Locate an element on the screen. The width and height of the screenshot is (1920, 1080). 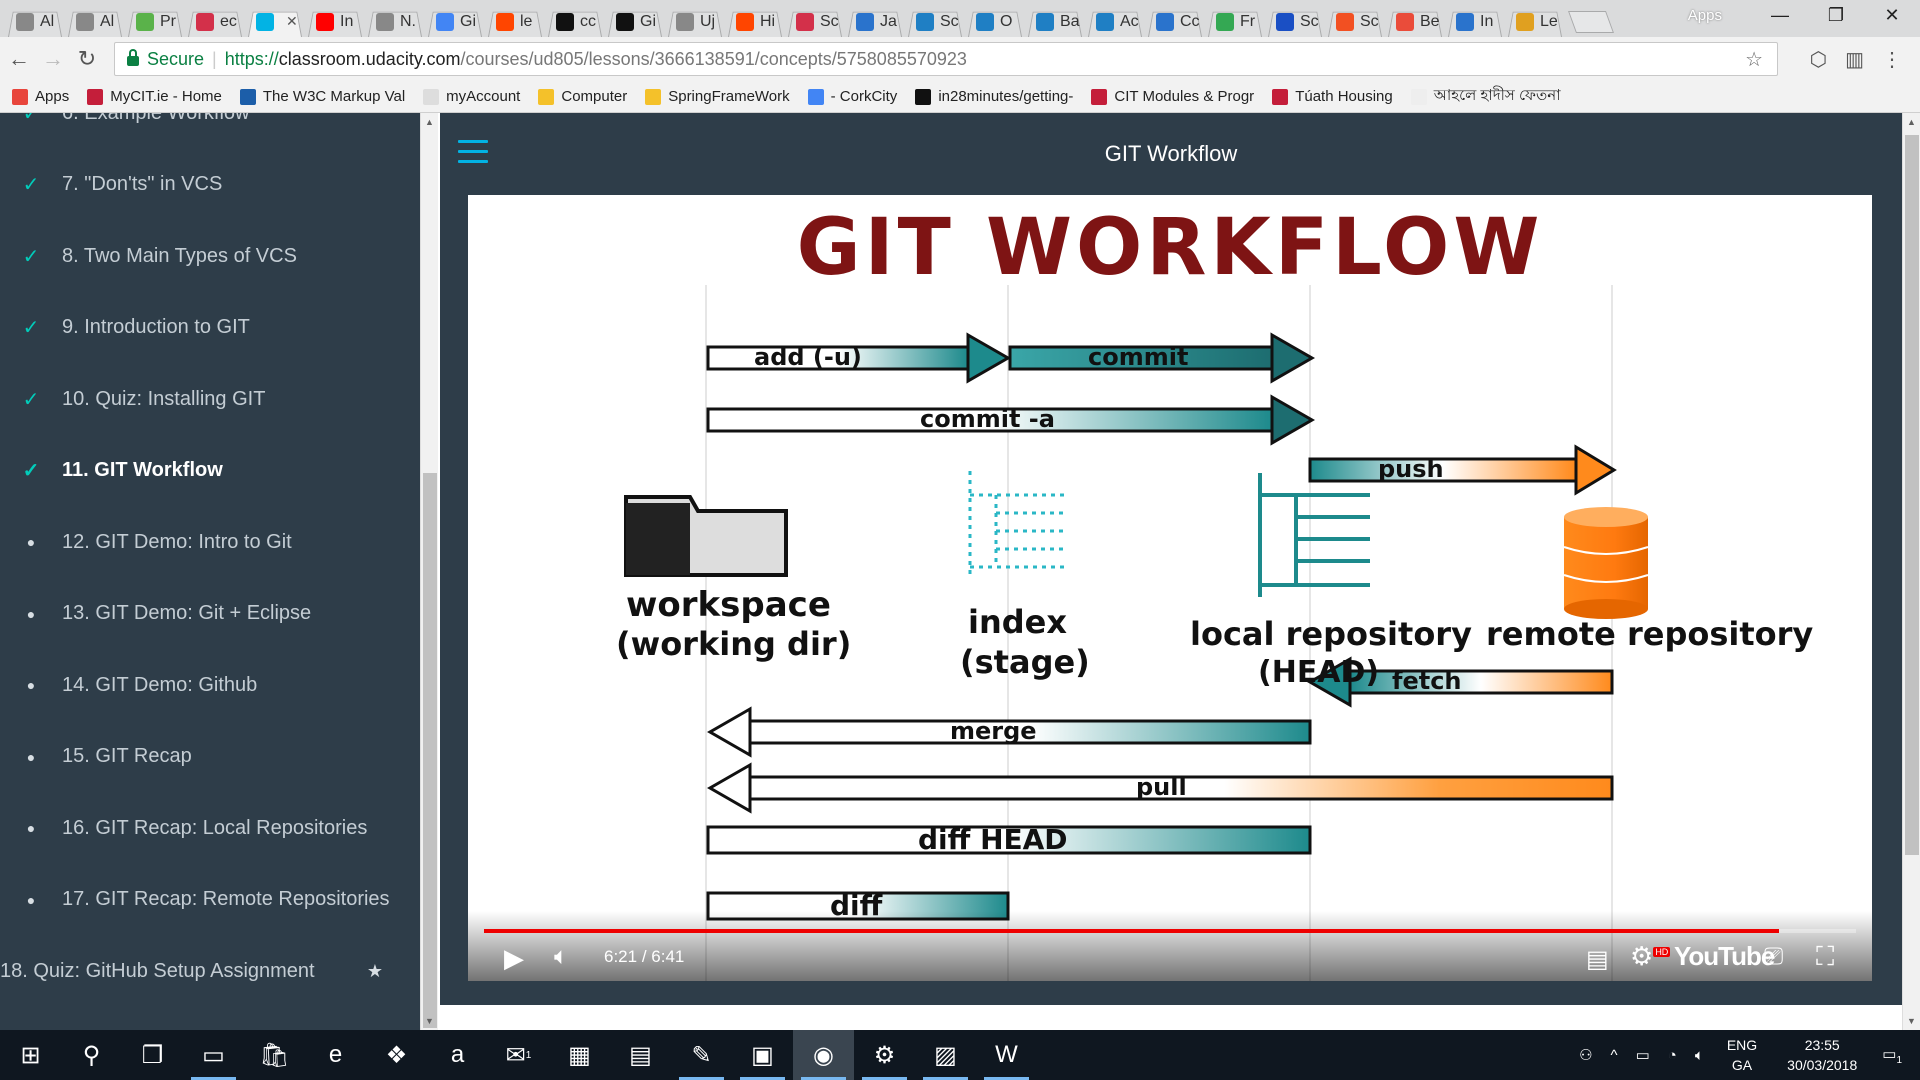
wifi-icon: ◔ is located at coordinates (1672, 1055).